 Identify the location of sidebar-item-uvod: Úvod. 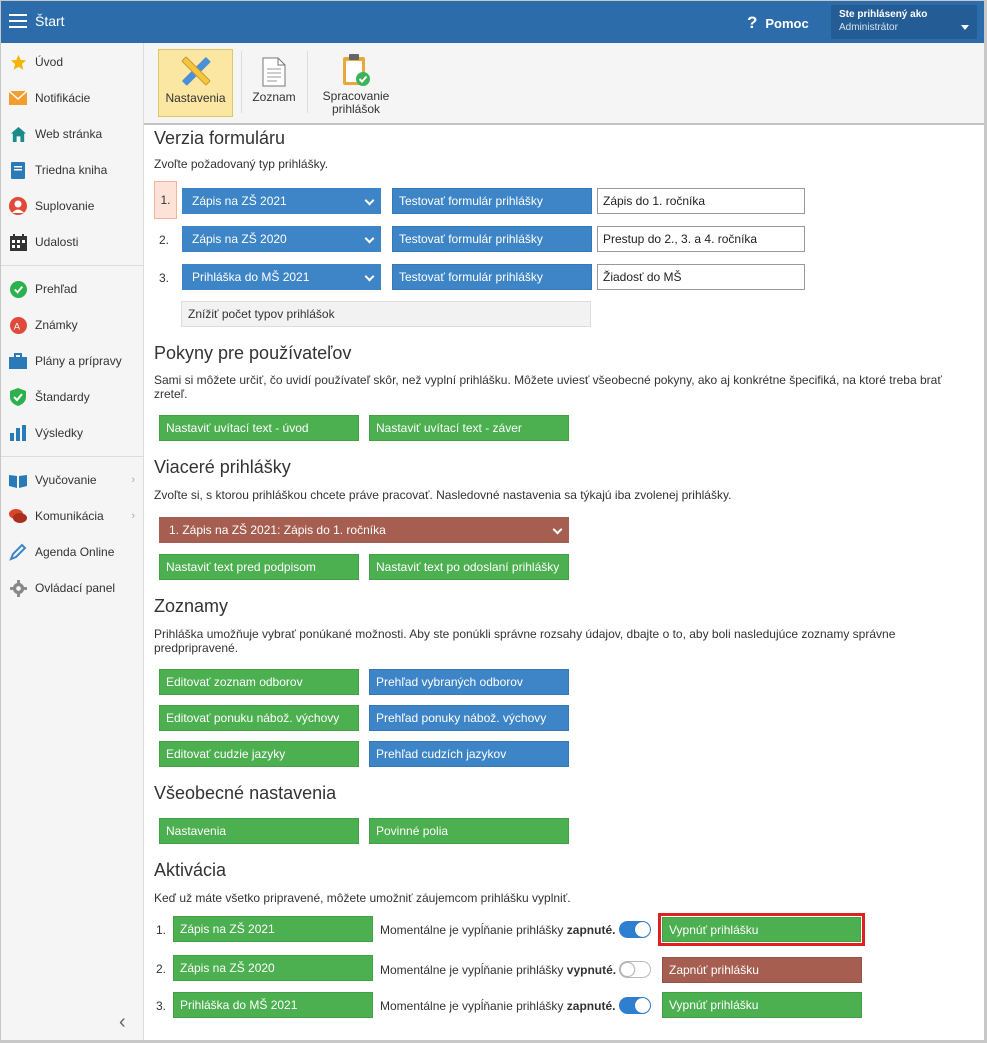
(72, 62).